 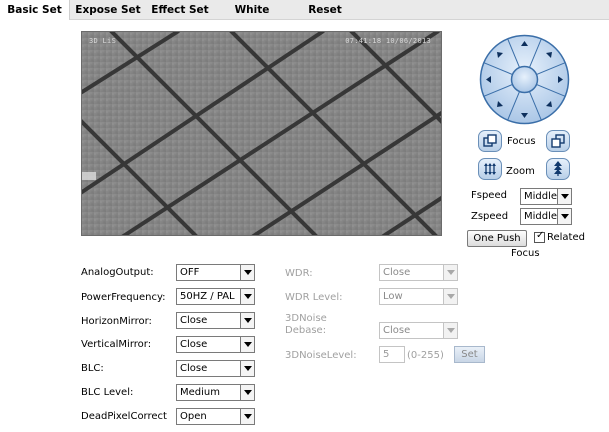 What do you see at coordinates (200, 392) in the screenshot?
I see `blc-level-value: Medium` at bounding box center [200, 392].